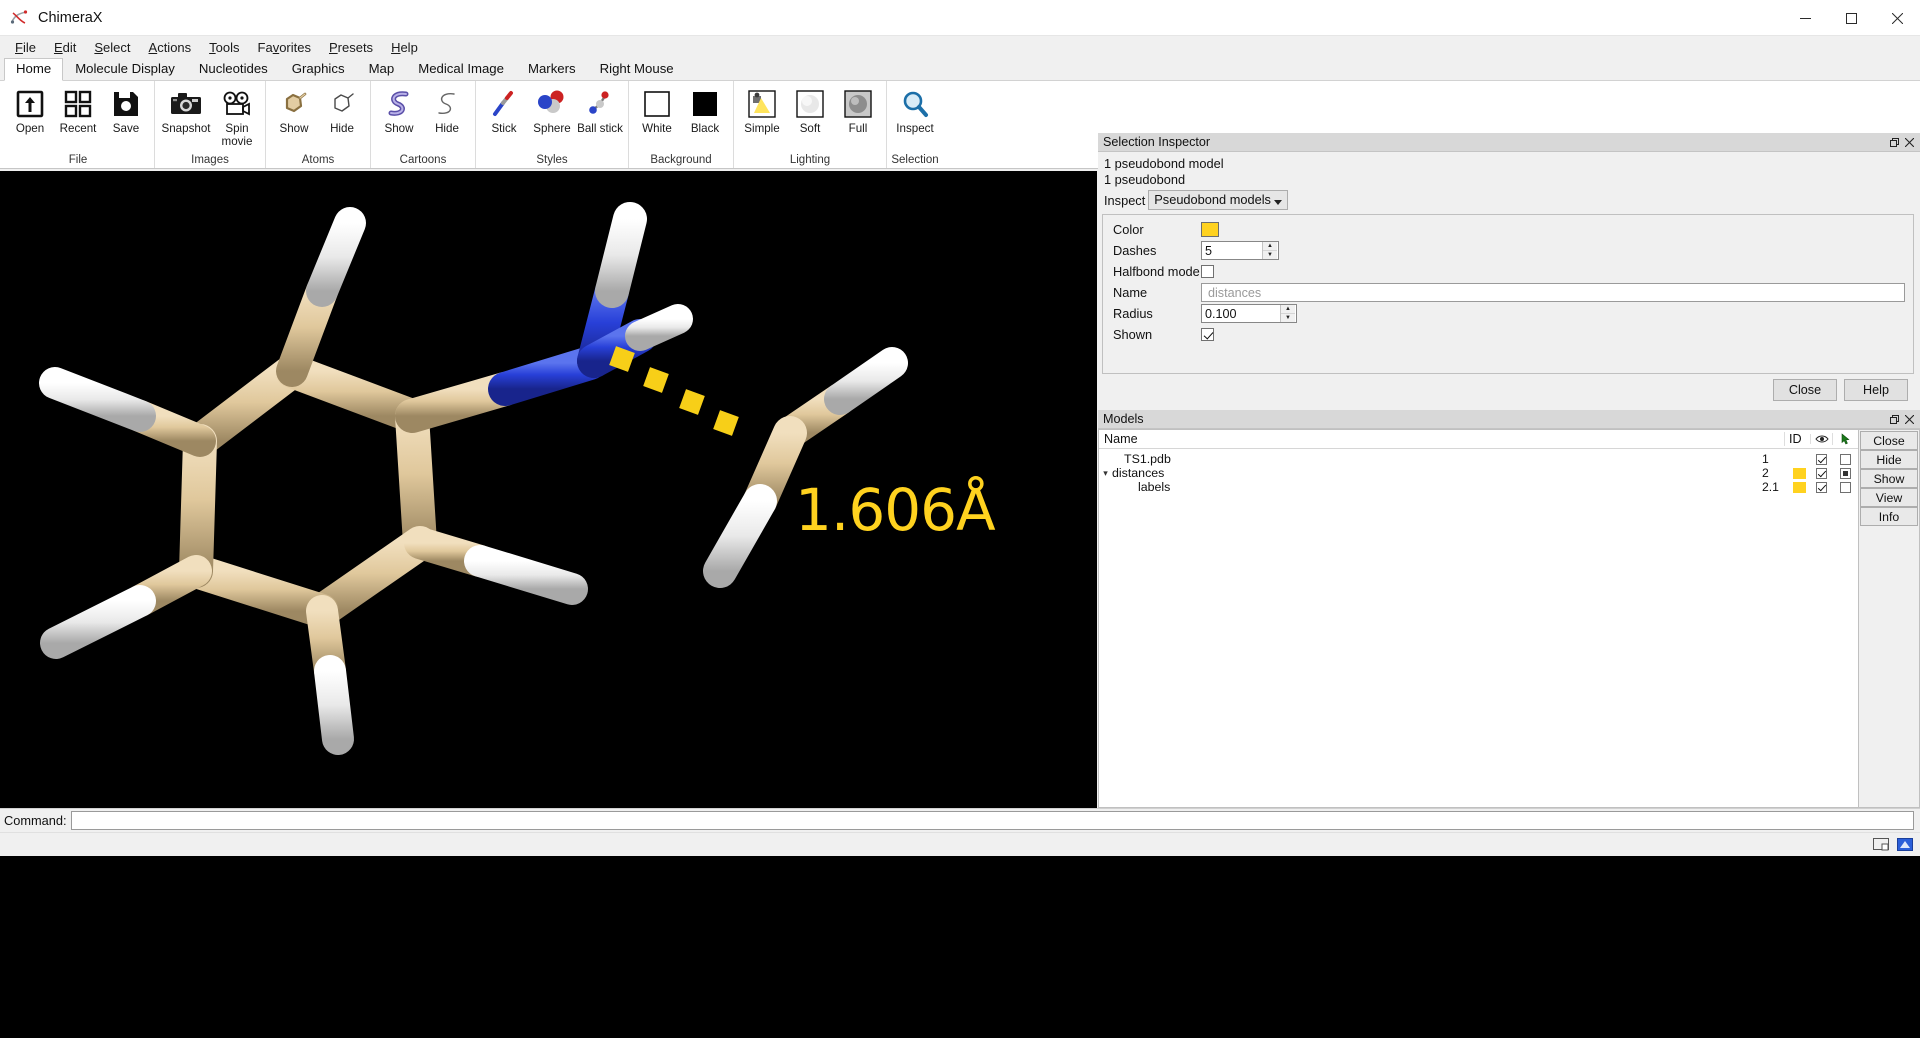 This screenshot has width=1920, height=1038. Describe the element at coordinates (447, 110) in the screenshot. I see `cartoon-hide-button: Hide` at that location.